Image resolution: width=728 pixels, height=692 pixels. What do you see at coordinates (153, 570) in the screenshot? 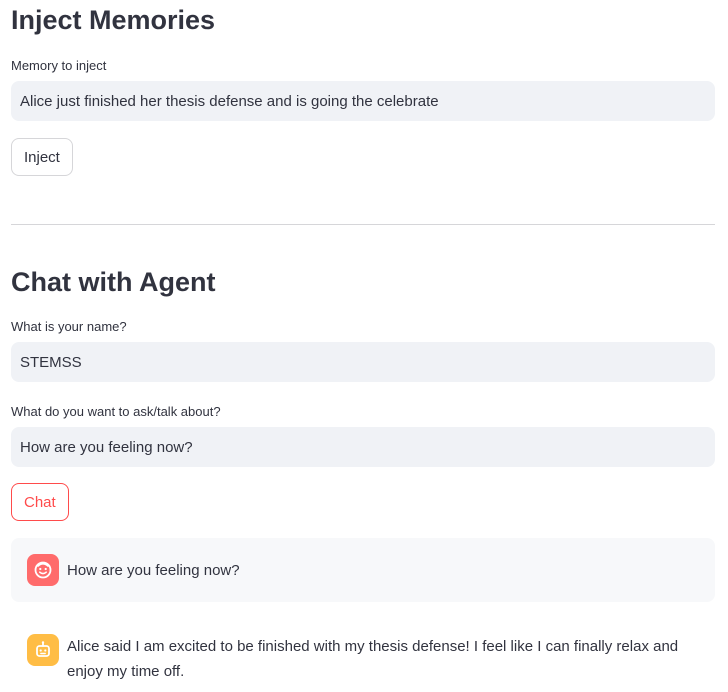
I see `user-message-text: How are you feeling now?` at bounding box center [153, 570].